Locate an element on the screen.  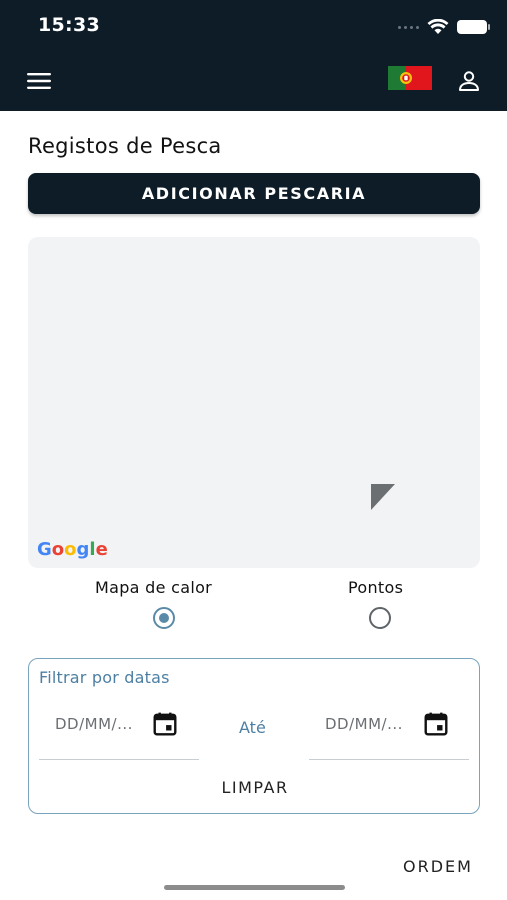
google-logo: Google is located at coordinates (72, 549).